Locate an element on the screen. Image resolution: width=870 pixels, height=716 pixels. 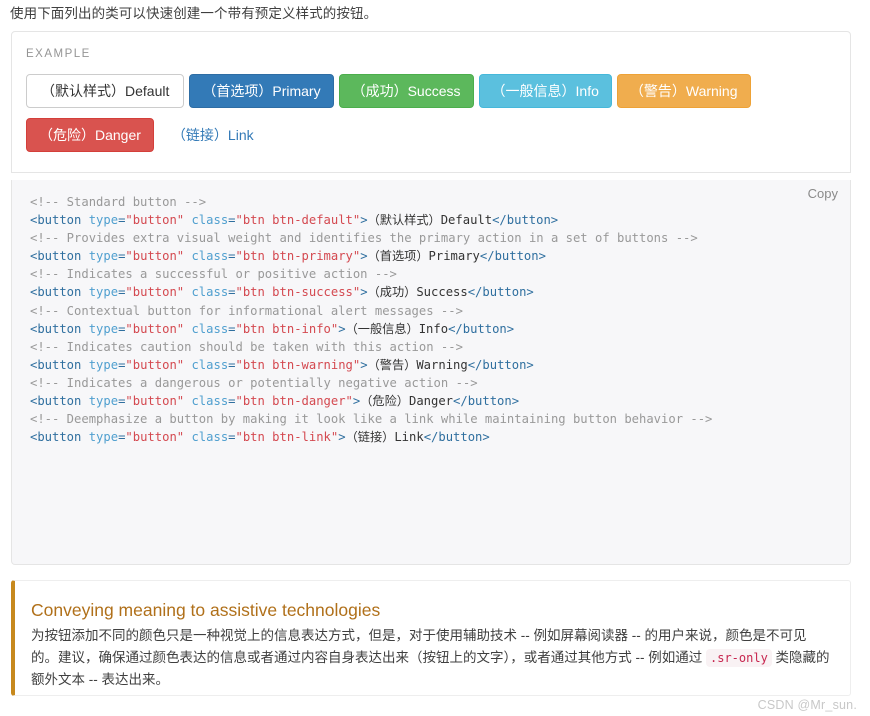
intro-paragraph: 使用下面列出的类可以快速创建一个带有预定义样式的按钮。 is located at coordinates (194, 13).